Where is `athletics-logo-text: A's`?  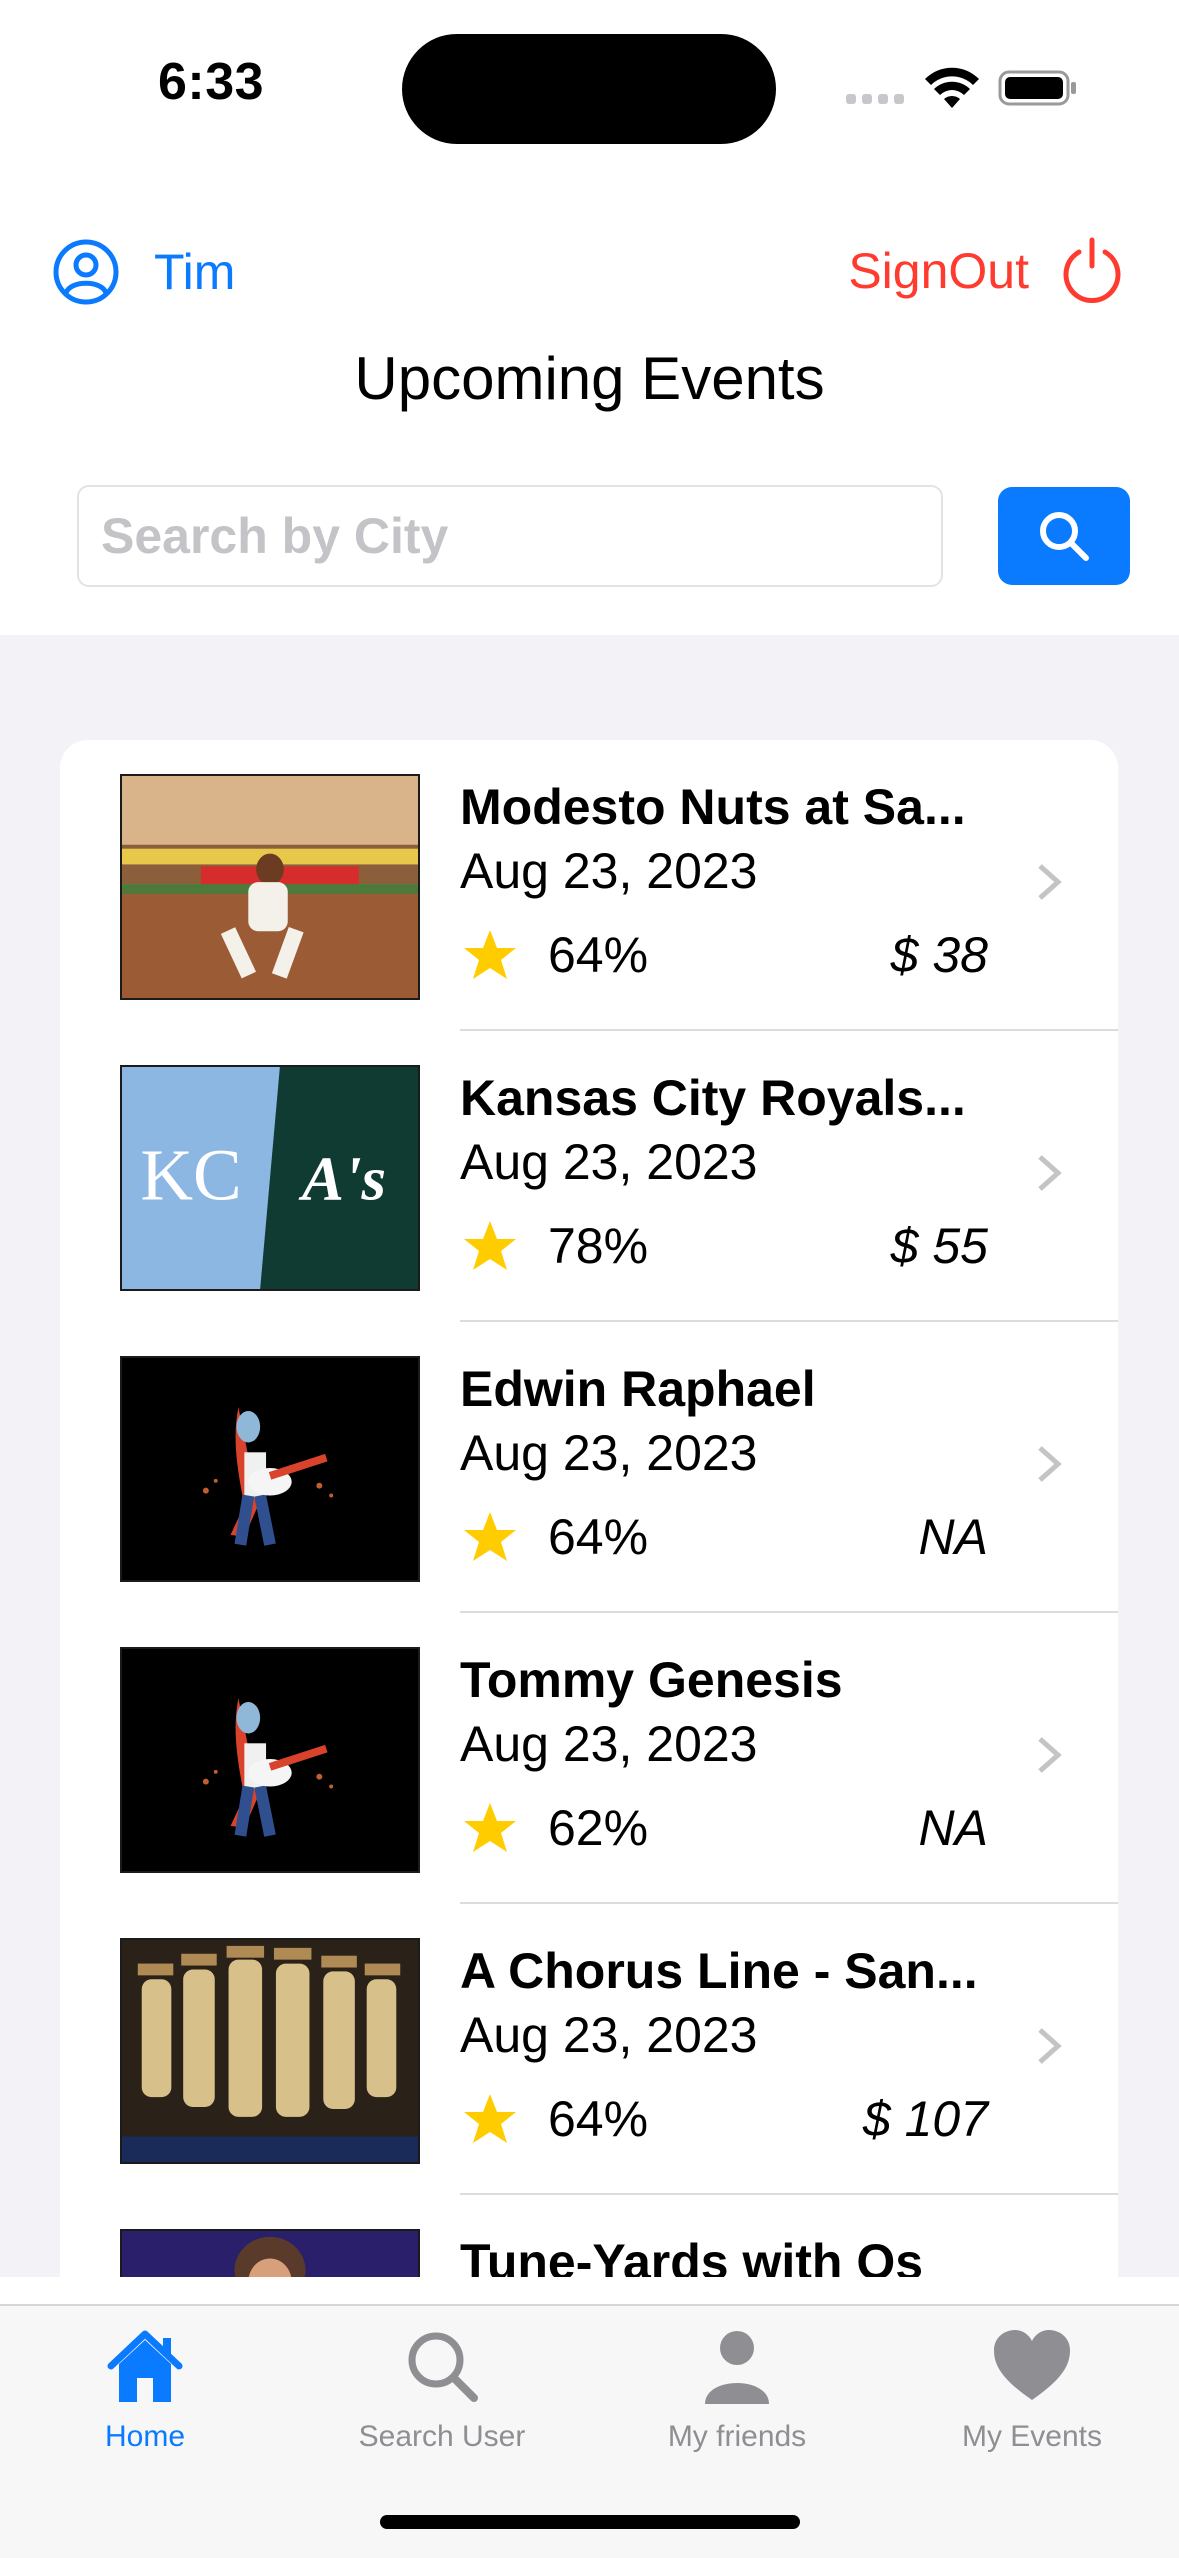 athletics-logo-text: A's is located at coordinates (342, 1179).